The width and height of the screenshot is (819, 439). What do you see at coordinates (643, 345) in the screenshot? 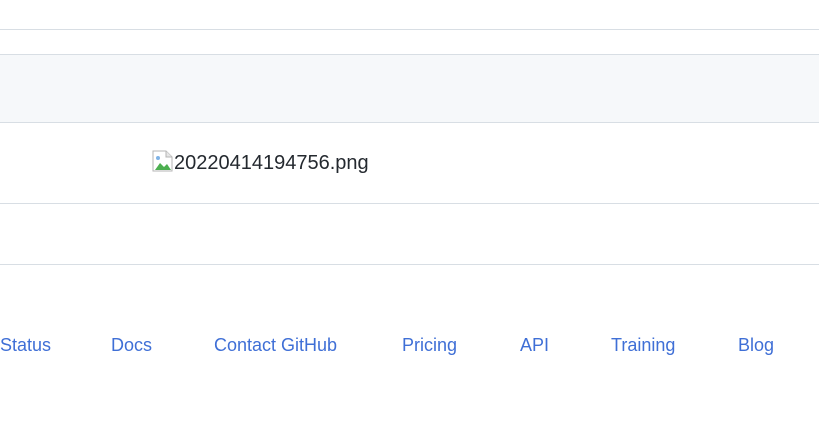
I see `footer-link-training: Training` at bounding box center [643, 345].